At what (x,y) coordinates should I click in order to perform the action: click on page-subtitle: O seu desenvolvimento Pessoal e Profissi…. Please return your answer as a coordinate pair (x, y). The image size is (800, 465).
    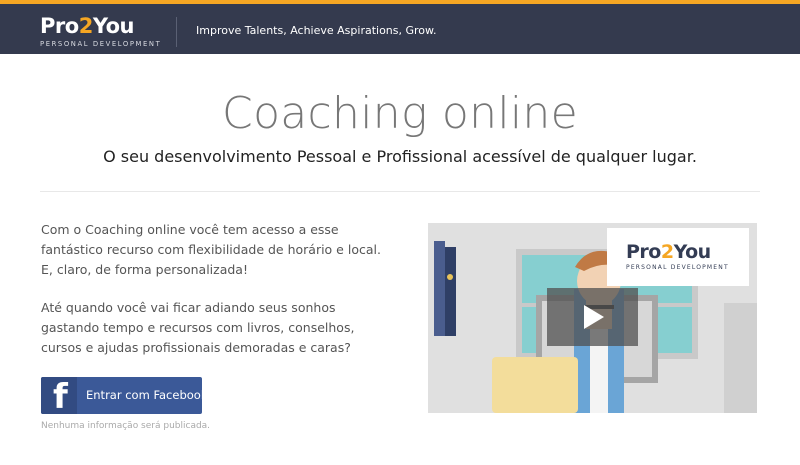
    Looking at the image, I should click on (400, 156).